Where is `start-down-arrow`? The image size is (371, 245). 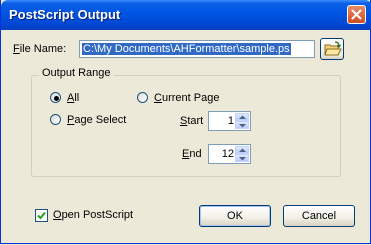 start-down-arrow is located at coordinates (242, 125).